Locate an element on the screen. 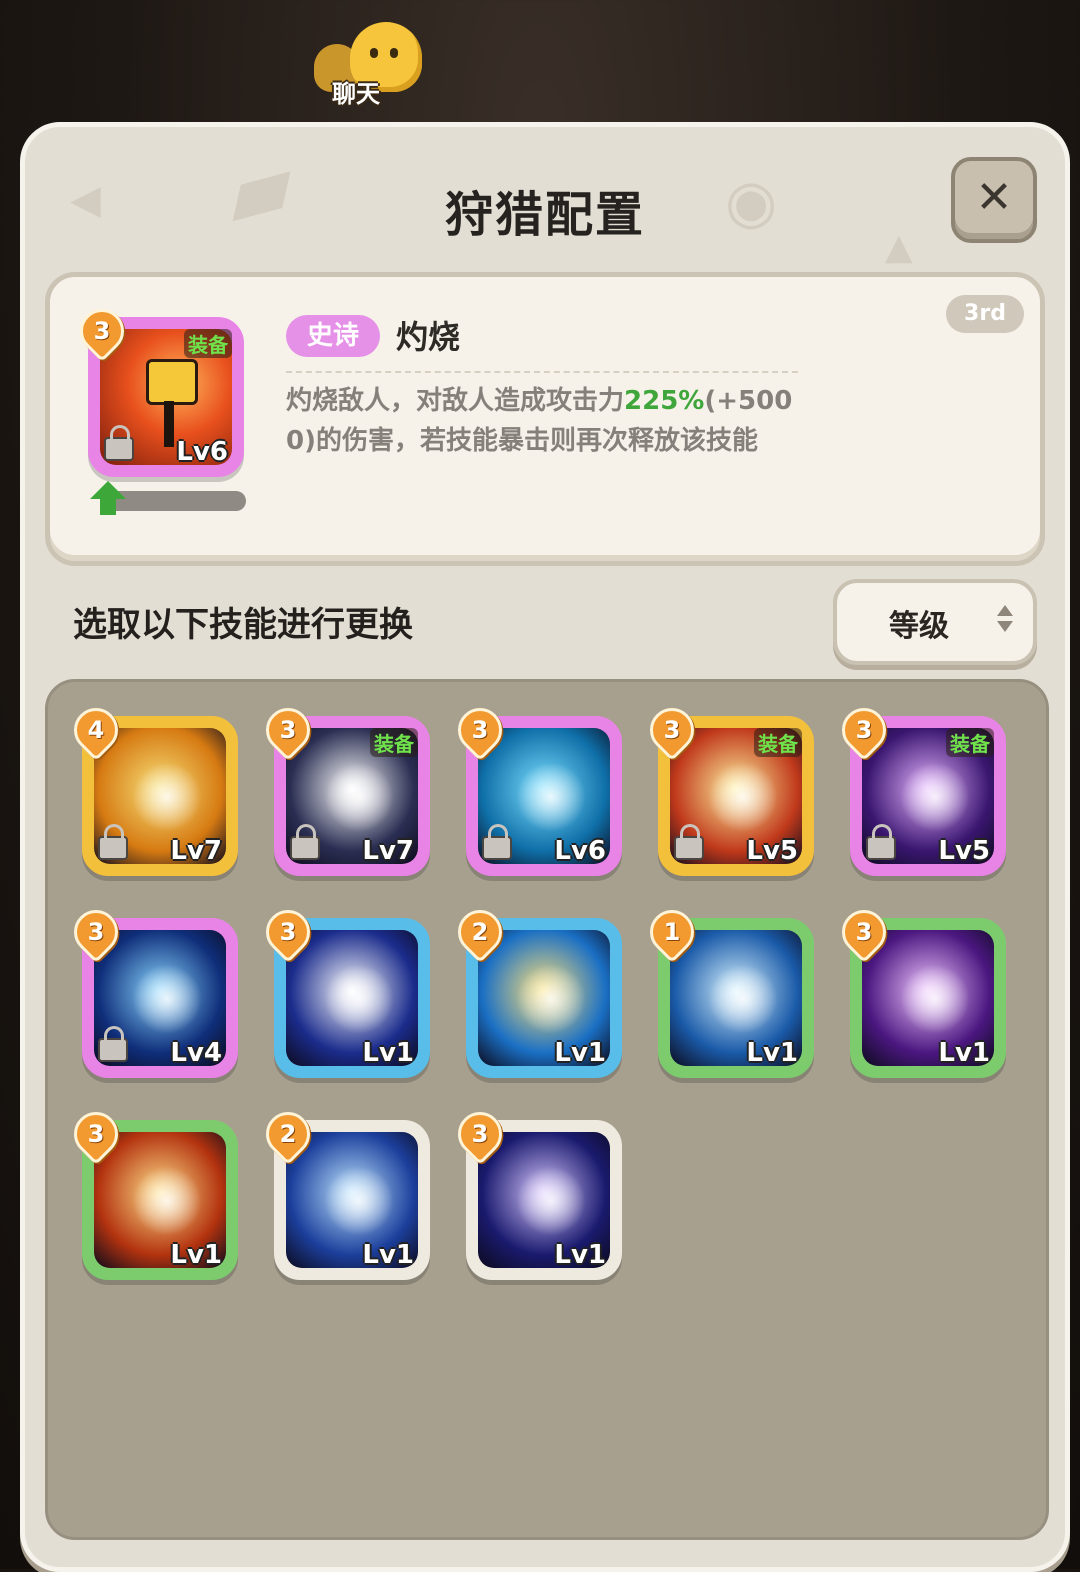 This screenshot has height=1572, width=1080. rarity-badge: 史诗 is located at coordinates (333, 336).